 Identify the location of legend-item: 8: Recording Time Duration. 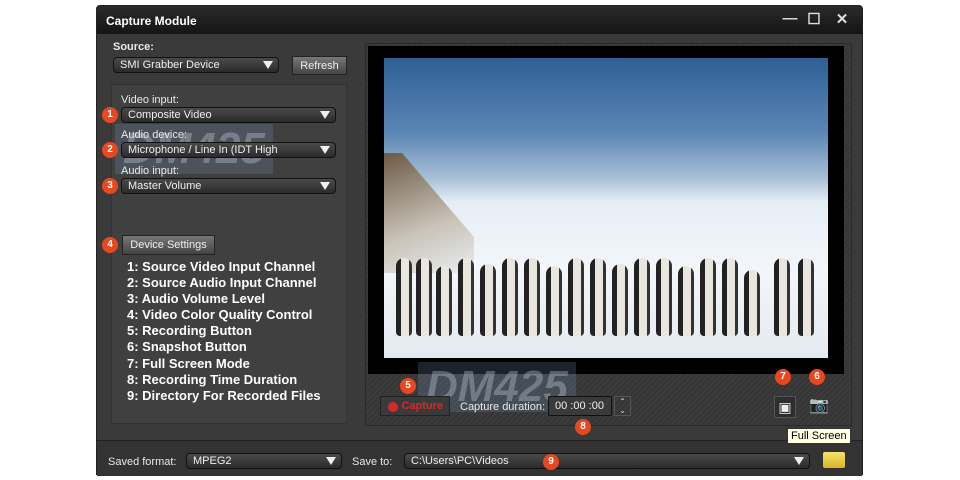
(212, 379).